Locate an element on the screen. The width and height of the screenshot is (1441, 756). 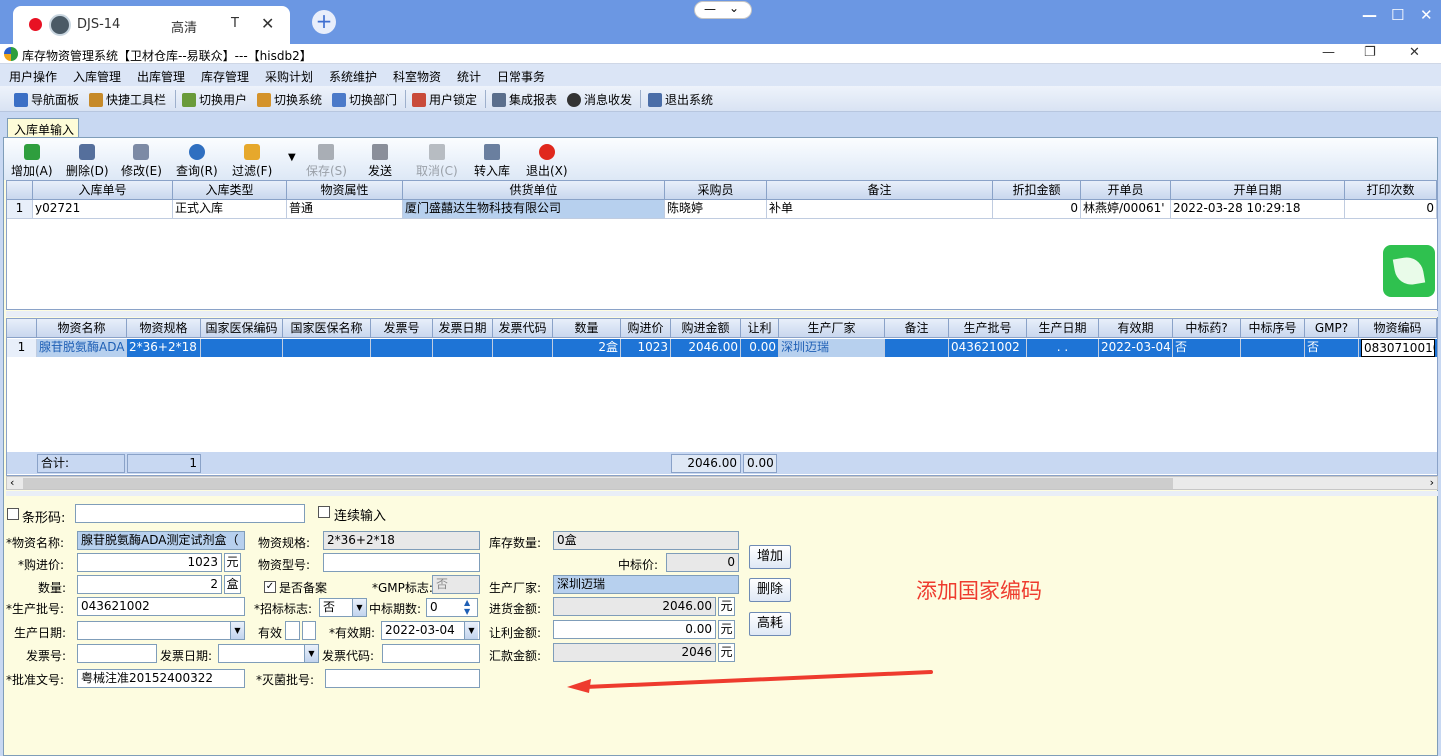
menu-stats: 统计 is located at coordinates (469, 76).